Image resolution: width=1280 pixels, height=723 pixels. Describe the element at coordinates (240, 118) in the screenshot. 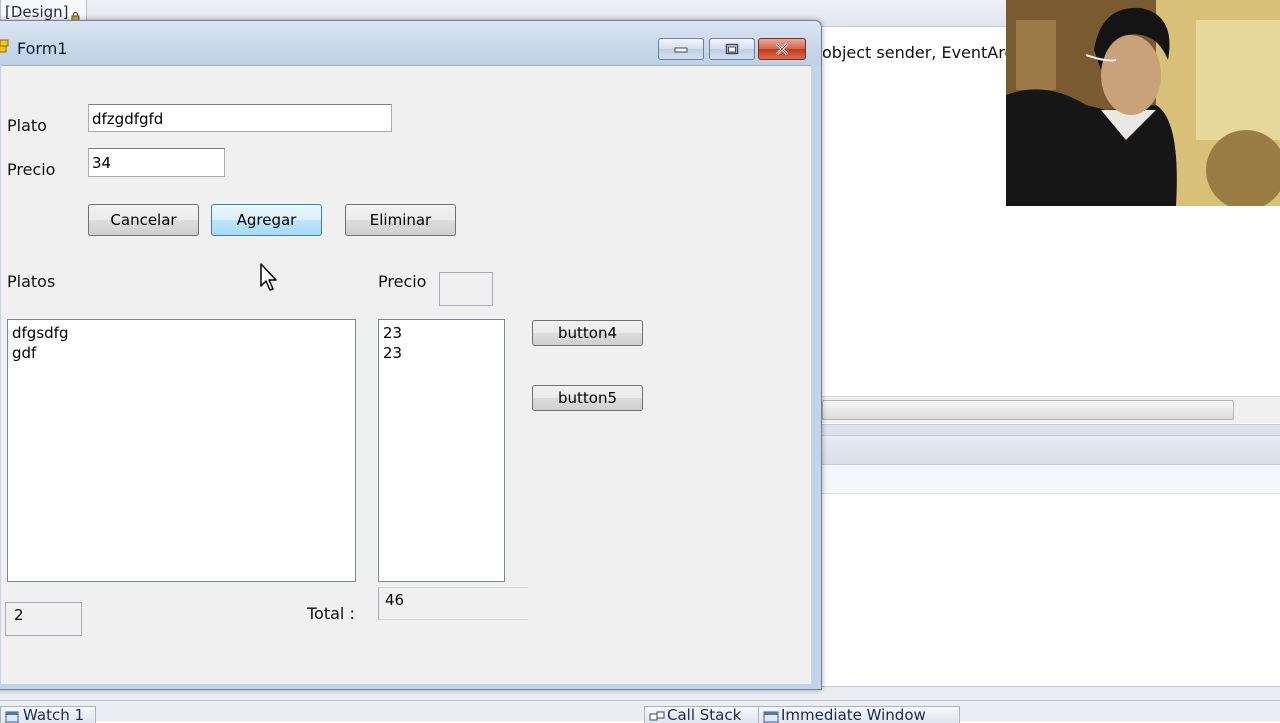

I see `plato-input: dfzgdfgfd` at that location.